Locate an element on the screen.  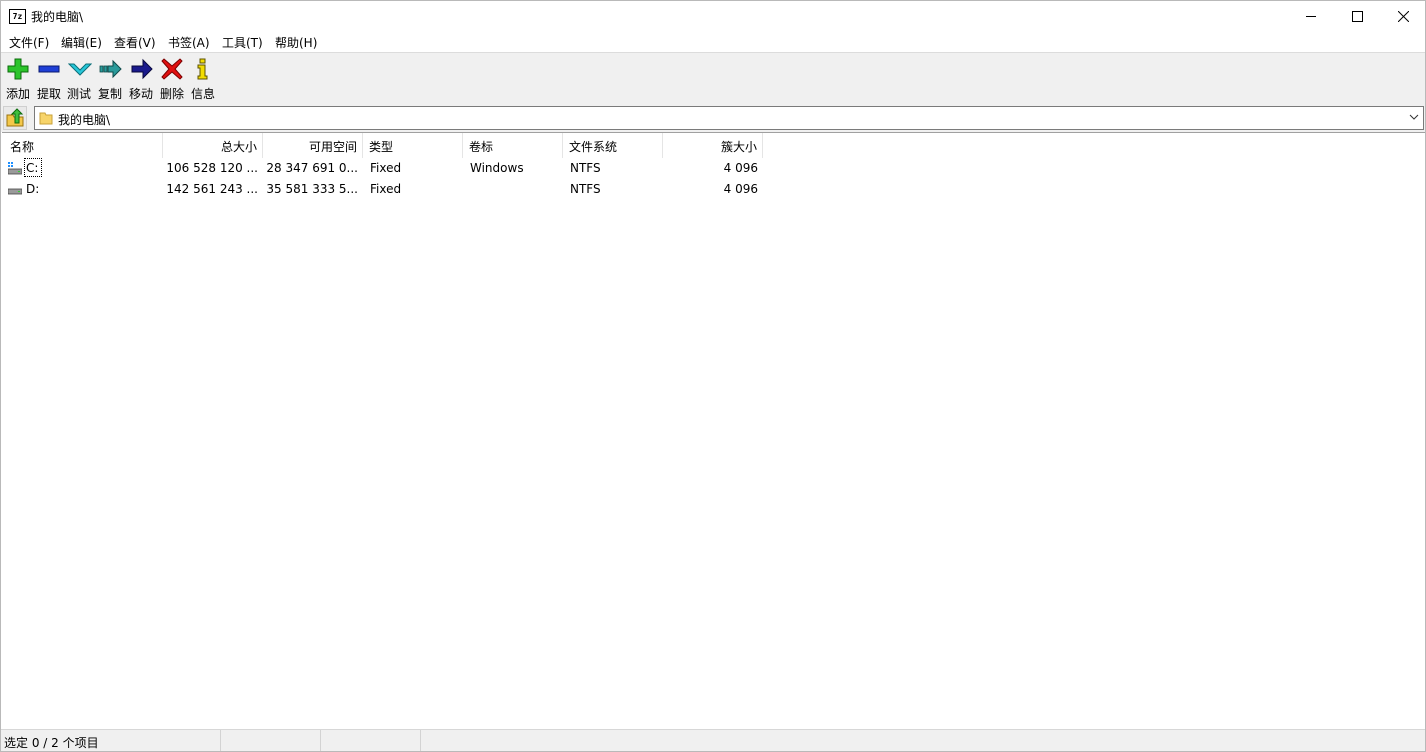
folder-icon is located at coordinates (46, 118).